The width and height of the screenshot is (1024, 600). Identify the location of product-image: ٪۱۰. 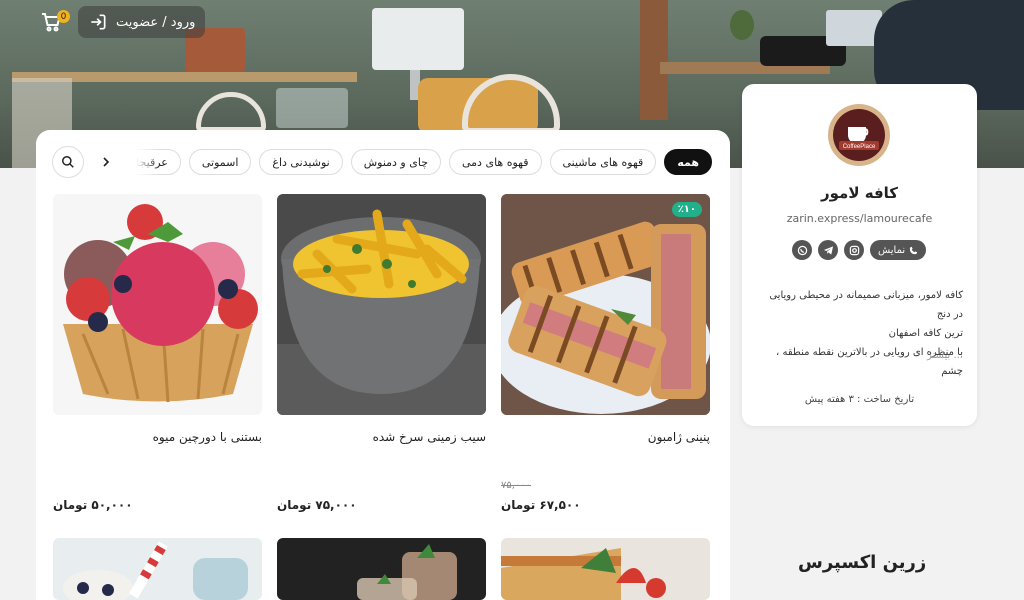
(605, 304).